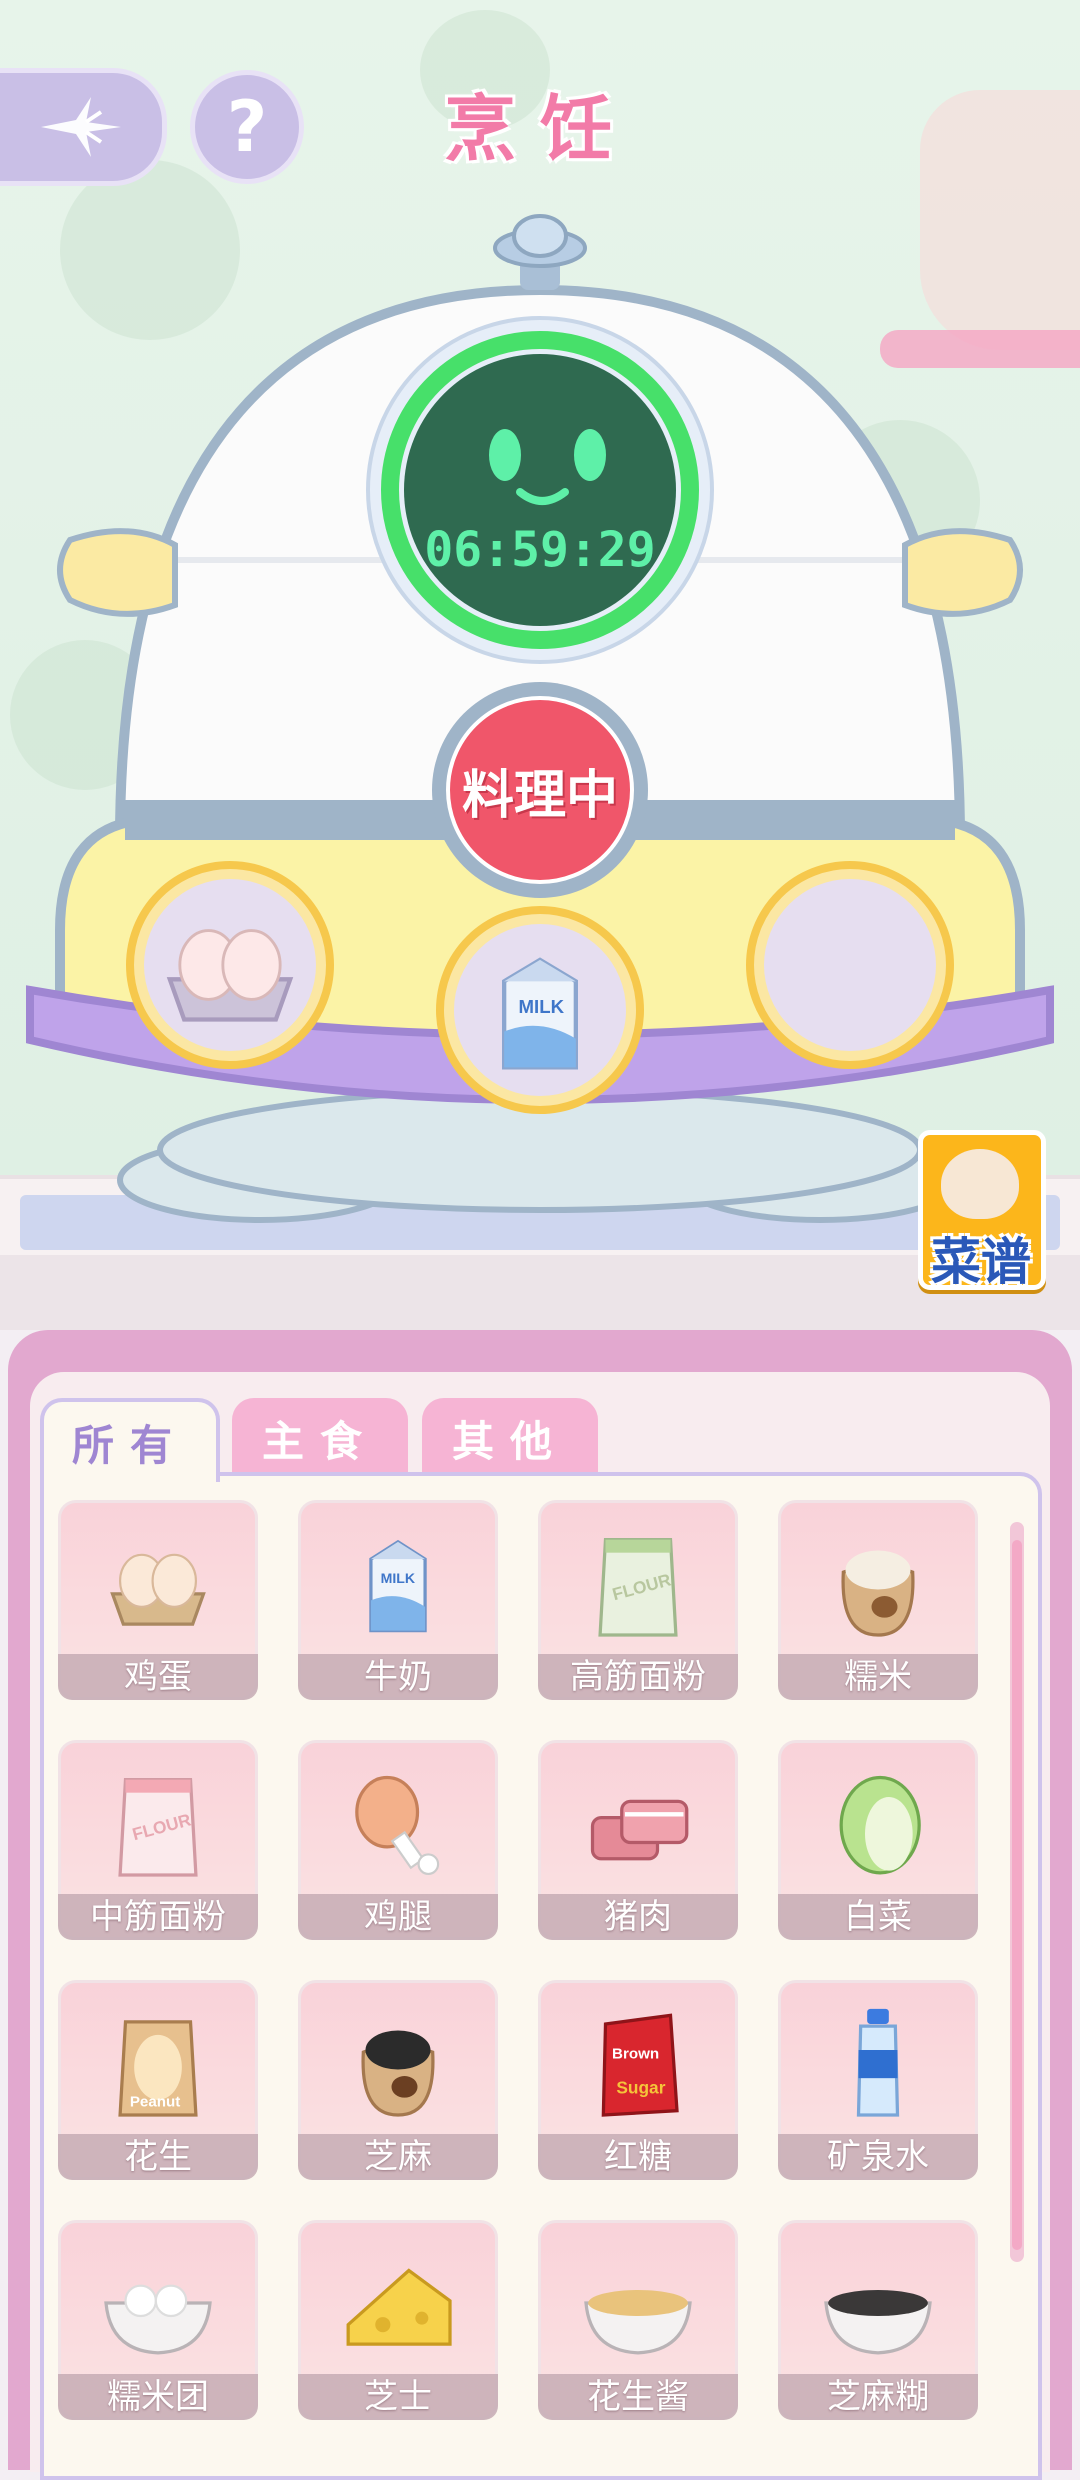 This screenshot has height=2480, width=1080. Describe the element at coordinates (539, 129) in the screenshot. I see `page-title: 烹饪` at that location.